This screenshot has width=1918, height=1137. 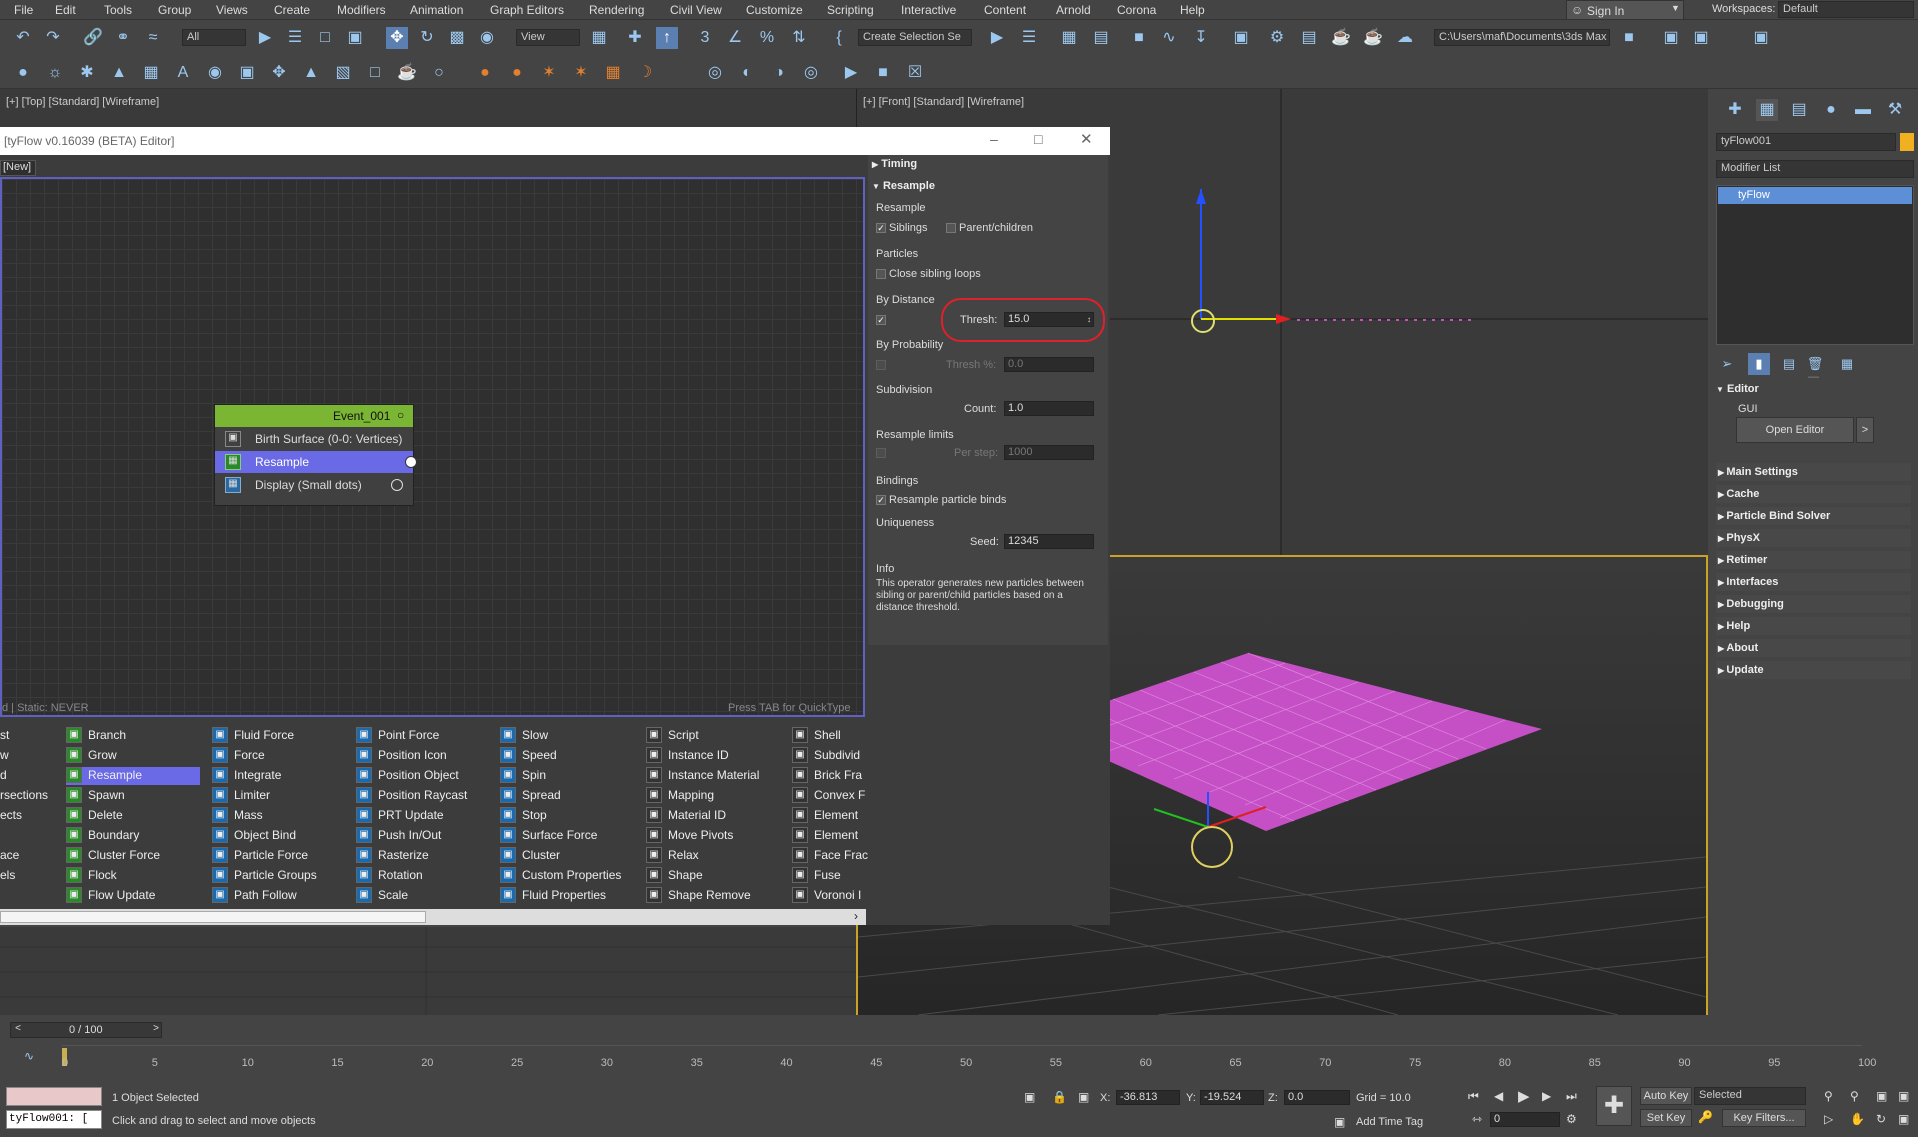 What do you see at coordinates (1477, 1119) in the screenshot?
I see `key-mode-icon: ⇿` at bounding box center [1477, 1119].